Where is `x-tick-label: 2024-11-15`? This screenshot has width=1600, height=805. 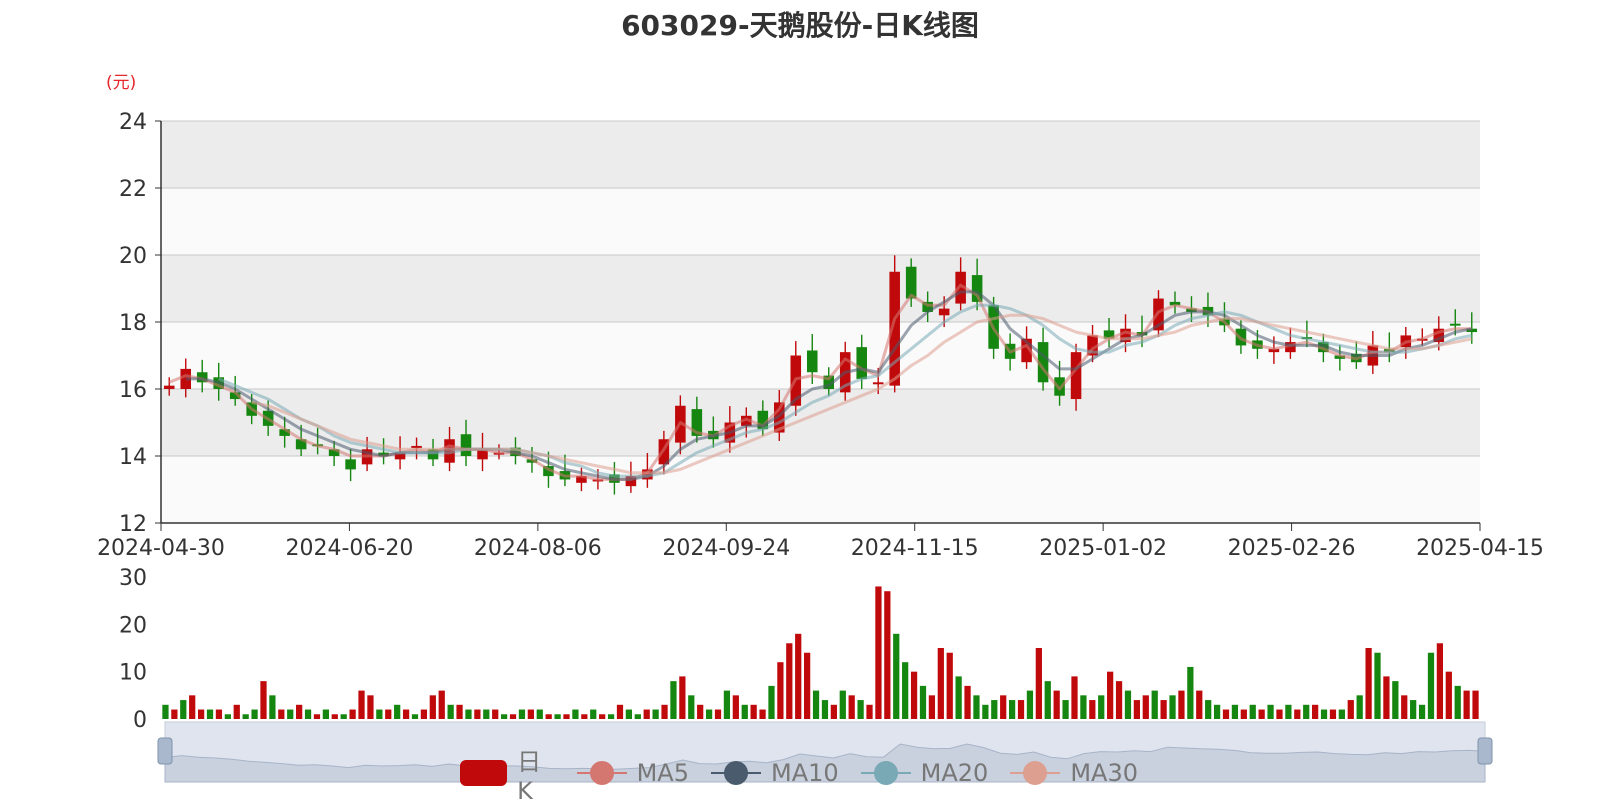 x-tick-label: 2024-11-15 is located at coordinates (915, 548).